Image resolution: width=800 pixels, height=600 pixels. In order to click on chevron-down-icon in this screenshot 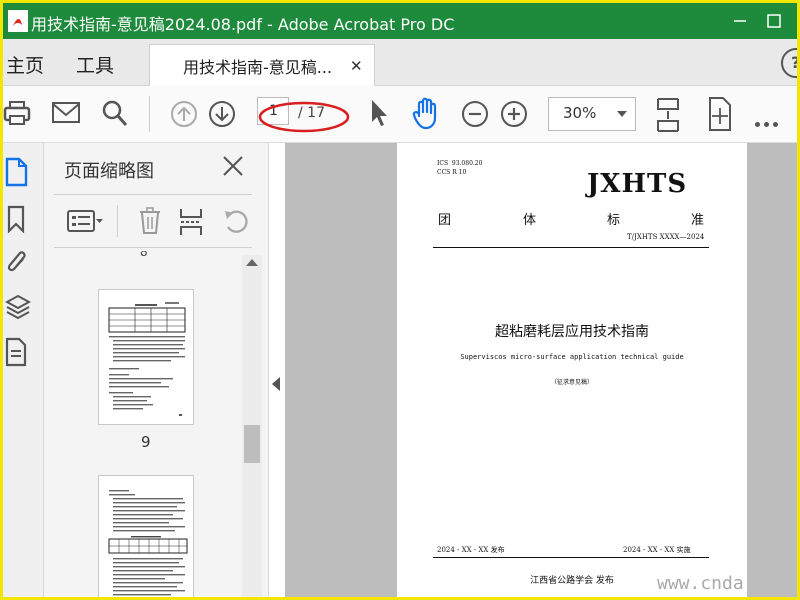, I will do `click(622, 114)`.